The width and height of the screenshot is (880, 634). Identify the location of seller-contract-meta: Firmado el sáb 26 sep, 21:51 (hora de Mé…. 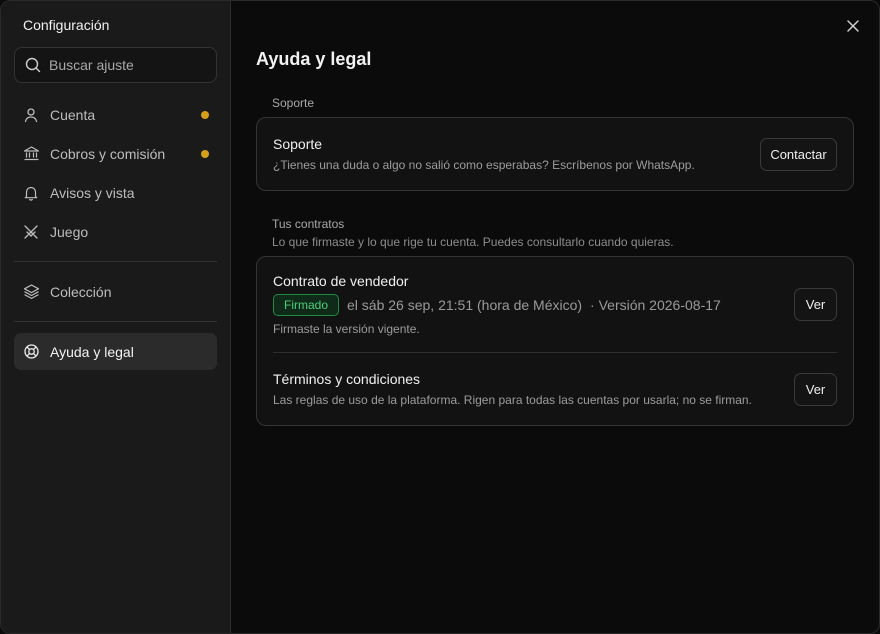
(533, 305).